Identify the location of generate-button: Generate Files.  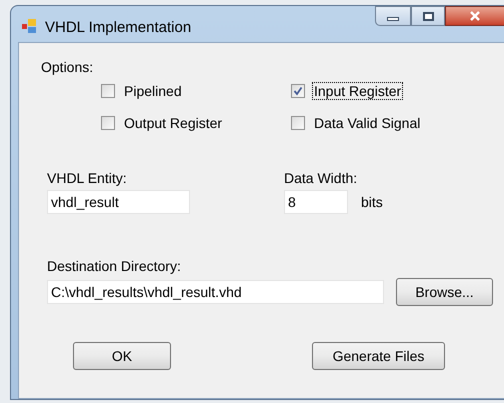
(378, 356).